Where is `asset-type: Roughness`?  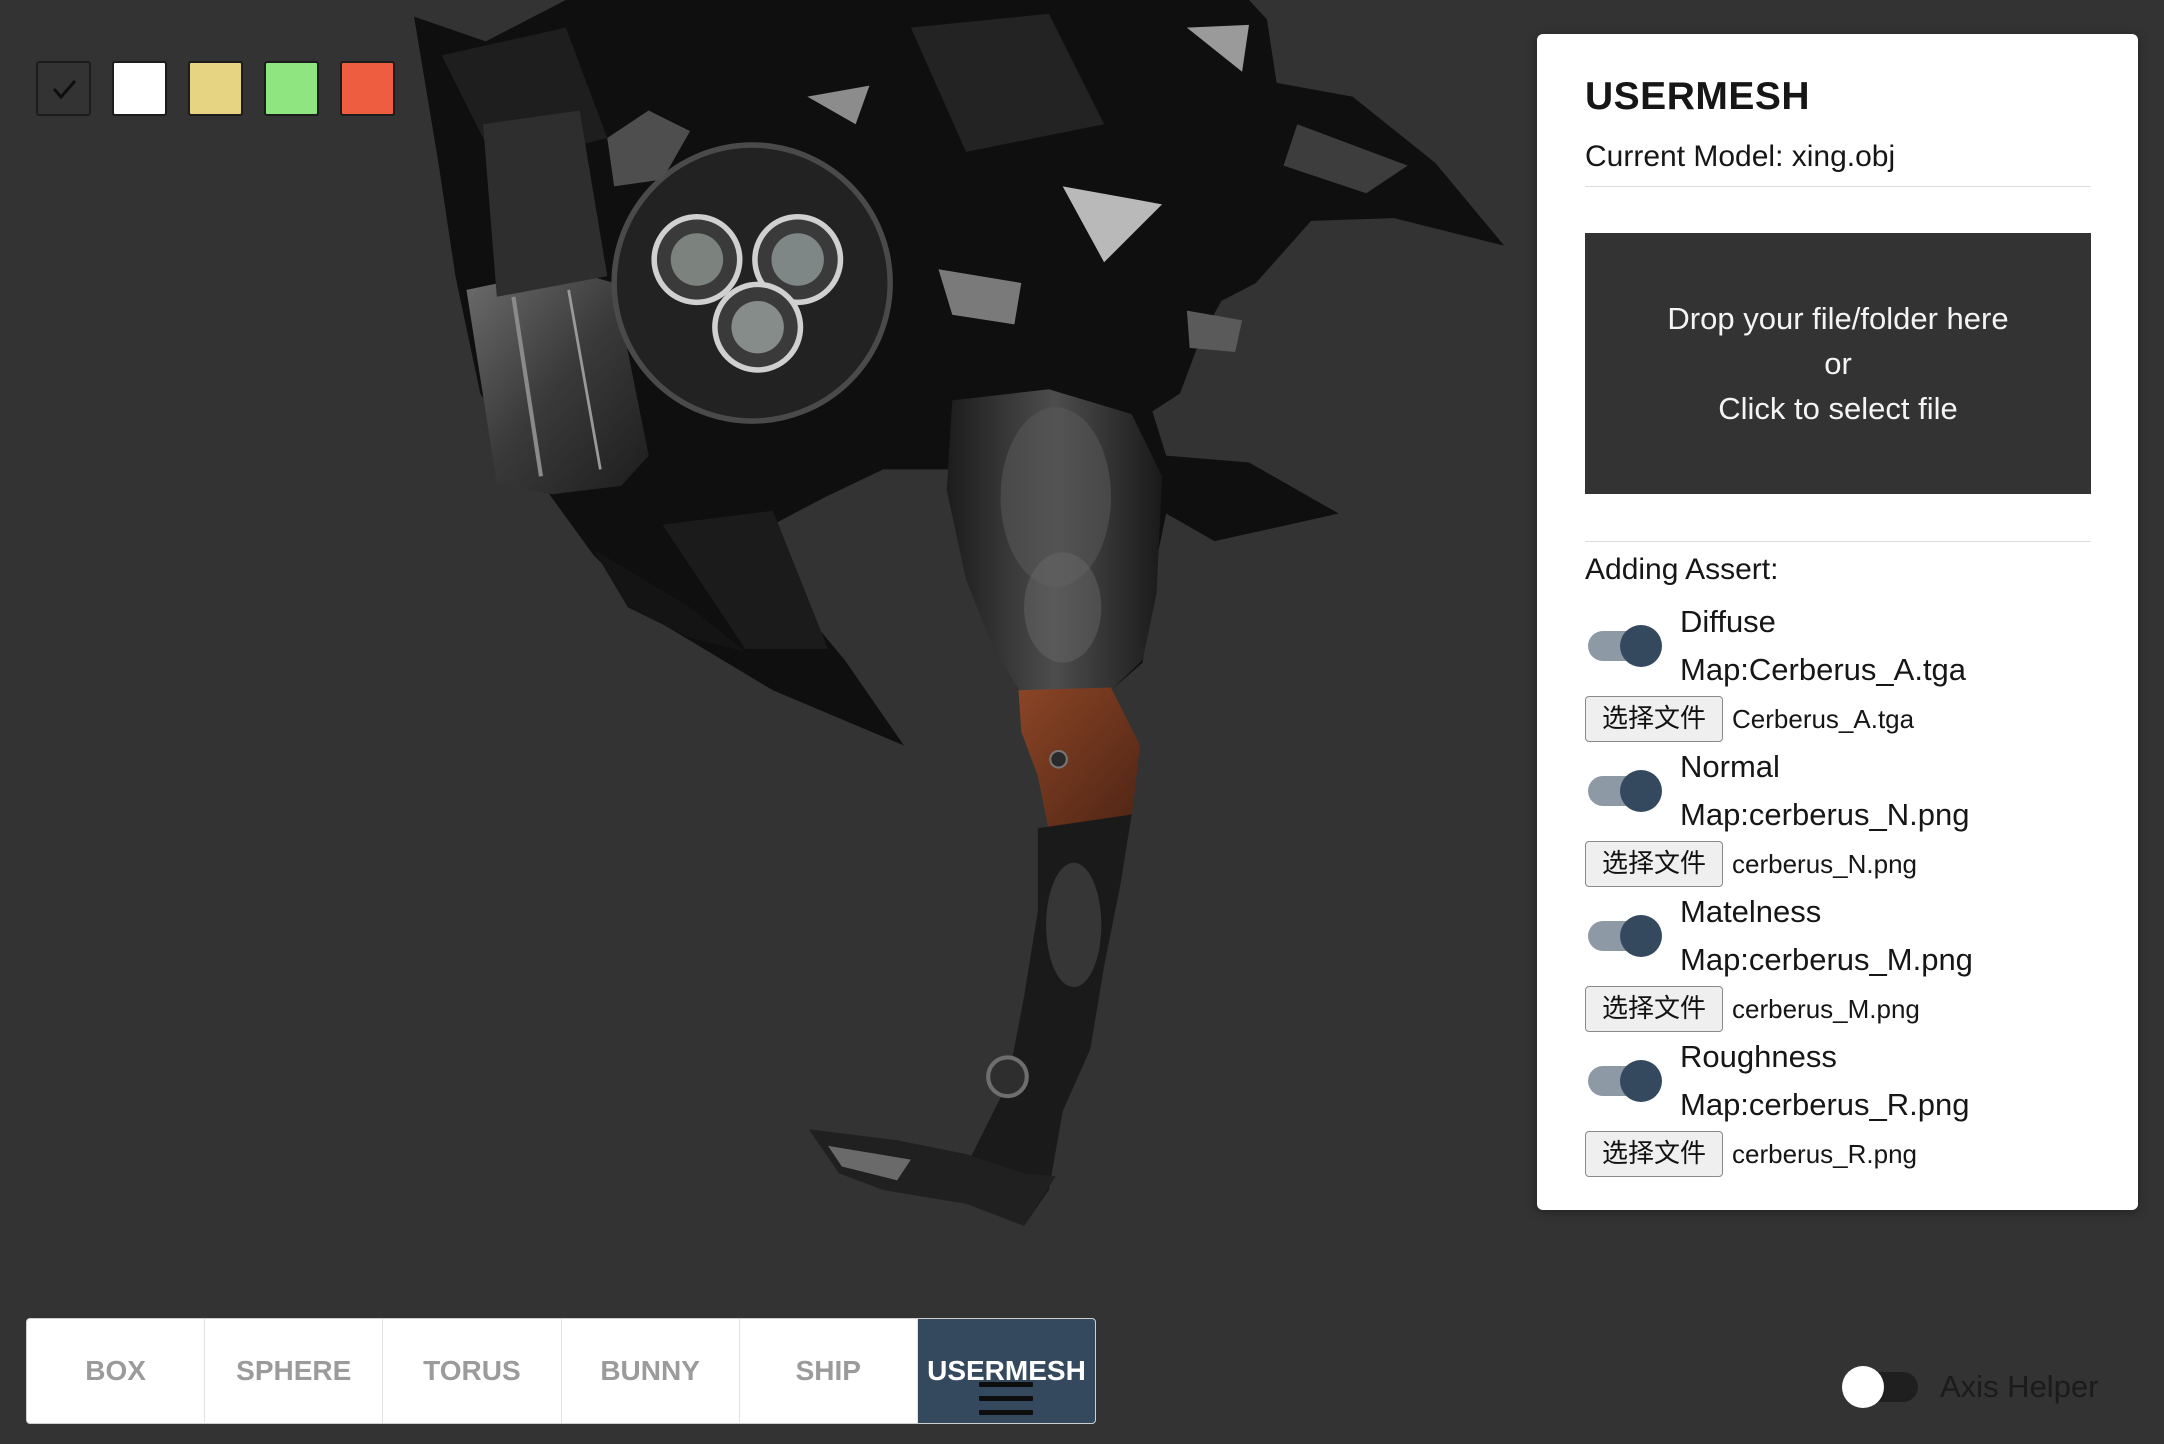 asset-type: Roughness is located at coordinates (1758, 1056).